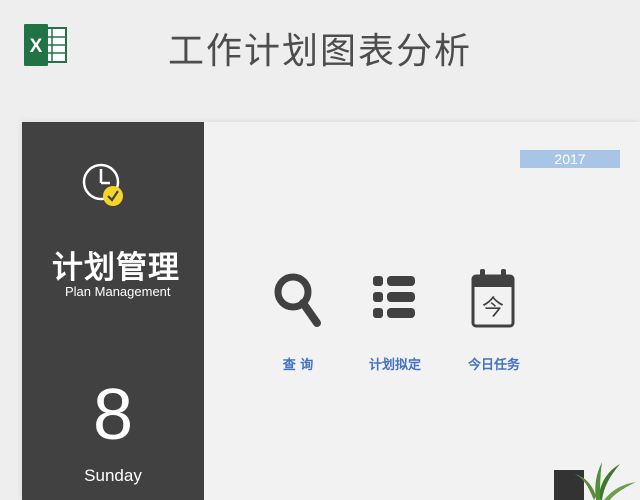 The width and height of the screenshot is (640, 500). I want to click on plant-icon, so click(595, 481).